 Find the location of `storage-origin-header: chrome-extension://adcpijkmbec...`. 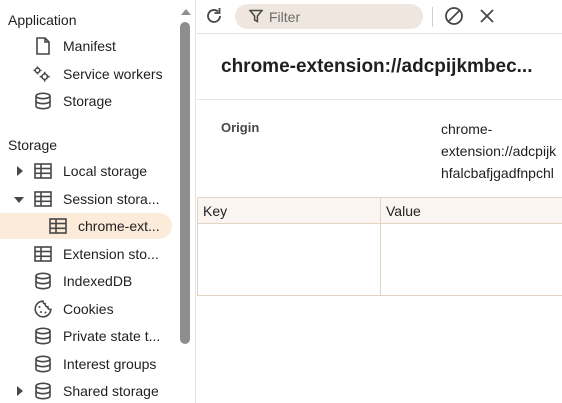

storage-origin-header: chrome-extension://adcpijkmbec... is located at coordinates (379, 67).